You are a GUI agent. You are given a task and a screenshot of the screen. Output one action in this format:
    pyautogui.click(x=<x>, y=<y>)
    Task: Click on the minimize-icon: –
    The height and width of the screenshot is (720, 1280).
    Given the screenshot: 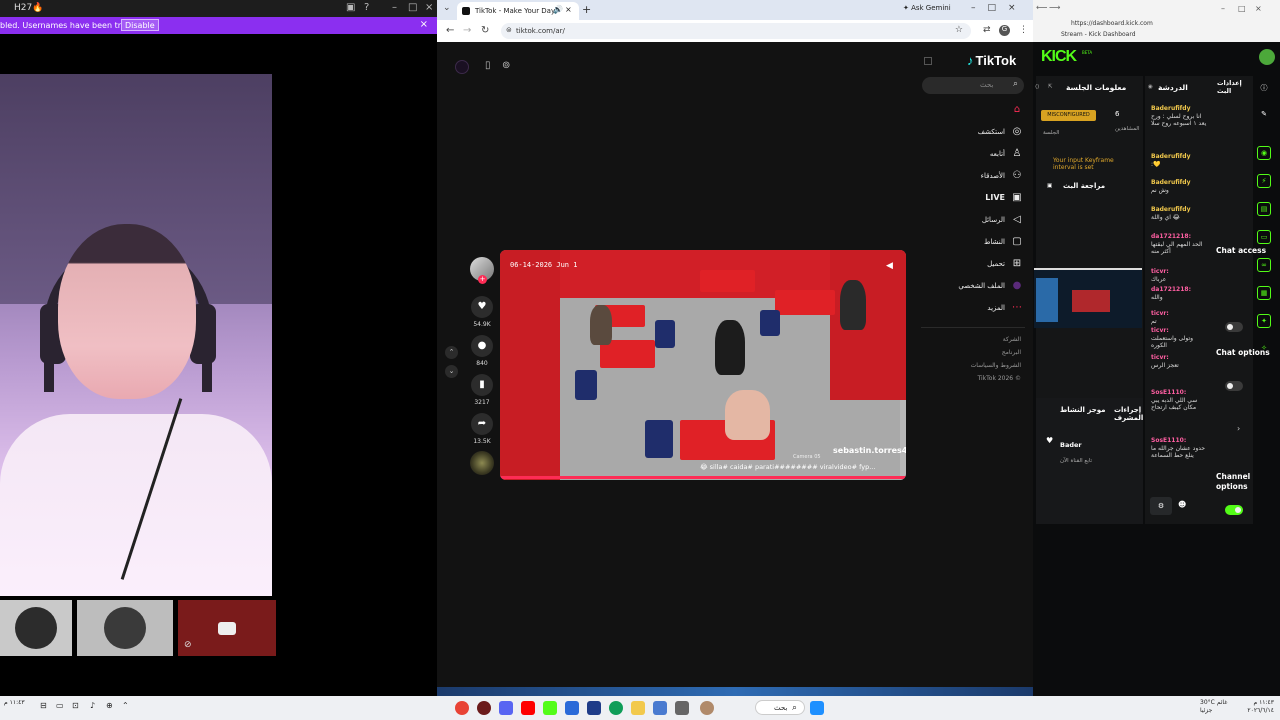 What is the action you would take?
    pyautogui.click(x=973, y=8)
    